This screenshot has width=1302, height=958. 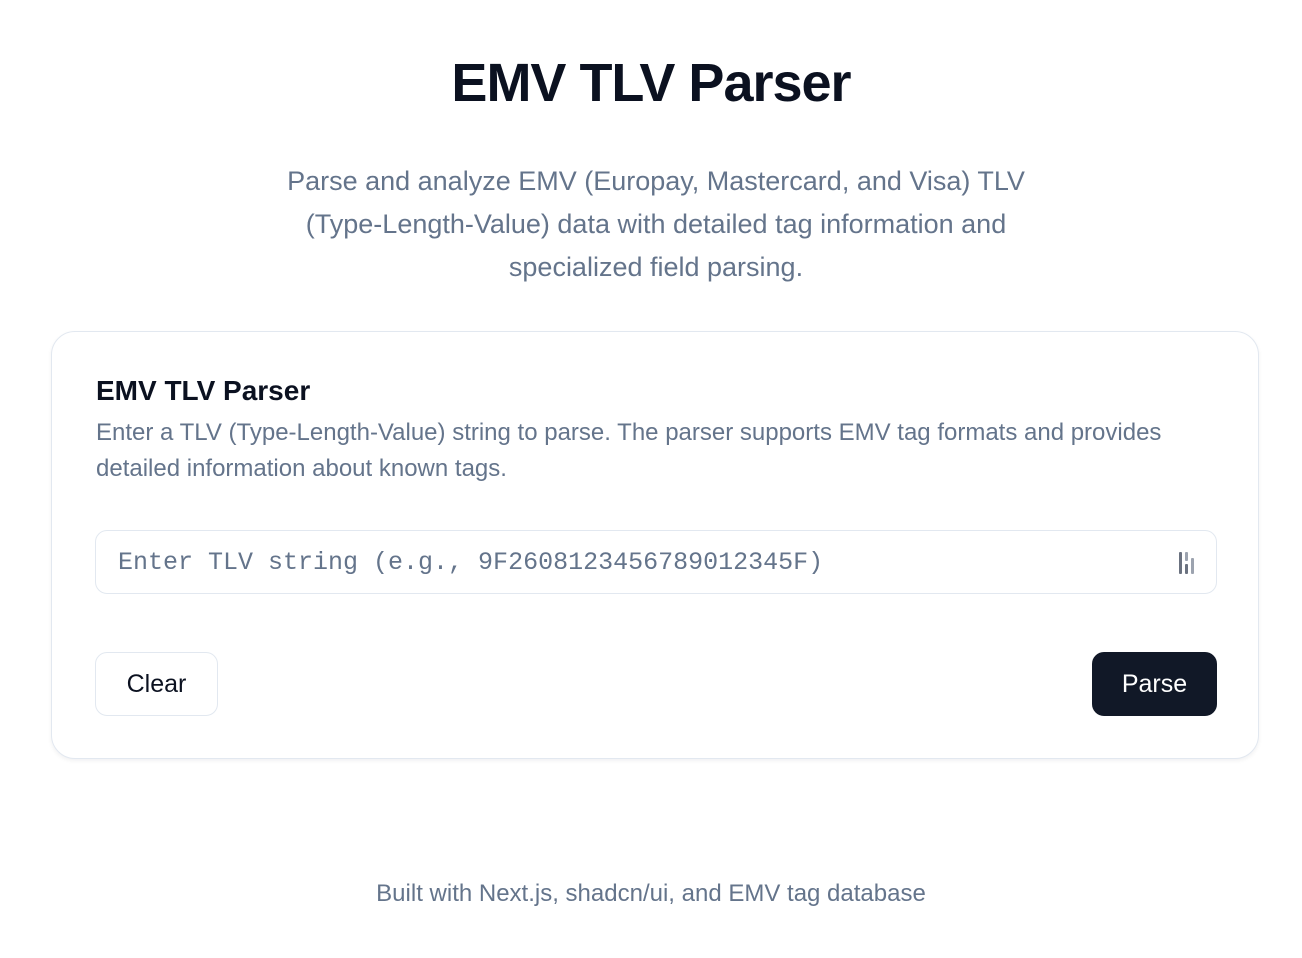 I want to click on tlv-input, so click(x=626, y=562).